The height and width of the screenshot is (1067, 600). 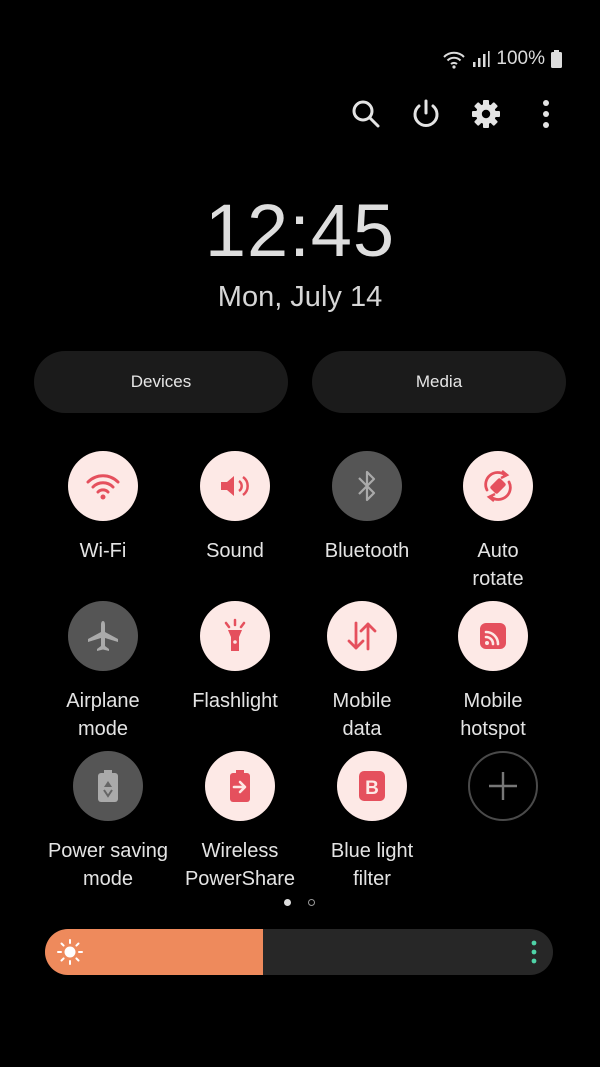 What do you see at coordinates (299, 952) in the screenshot?
I see `brightness-slider` at bounding box center [299, 952].